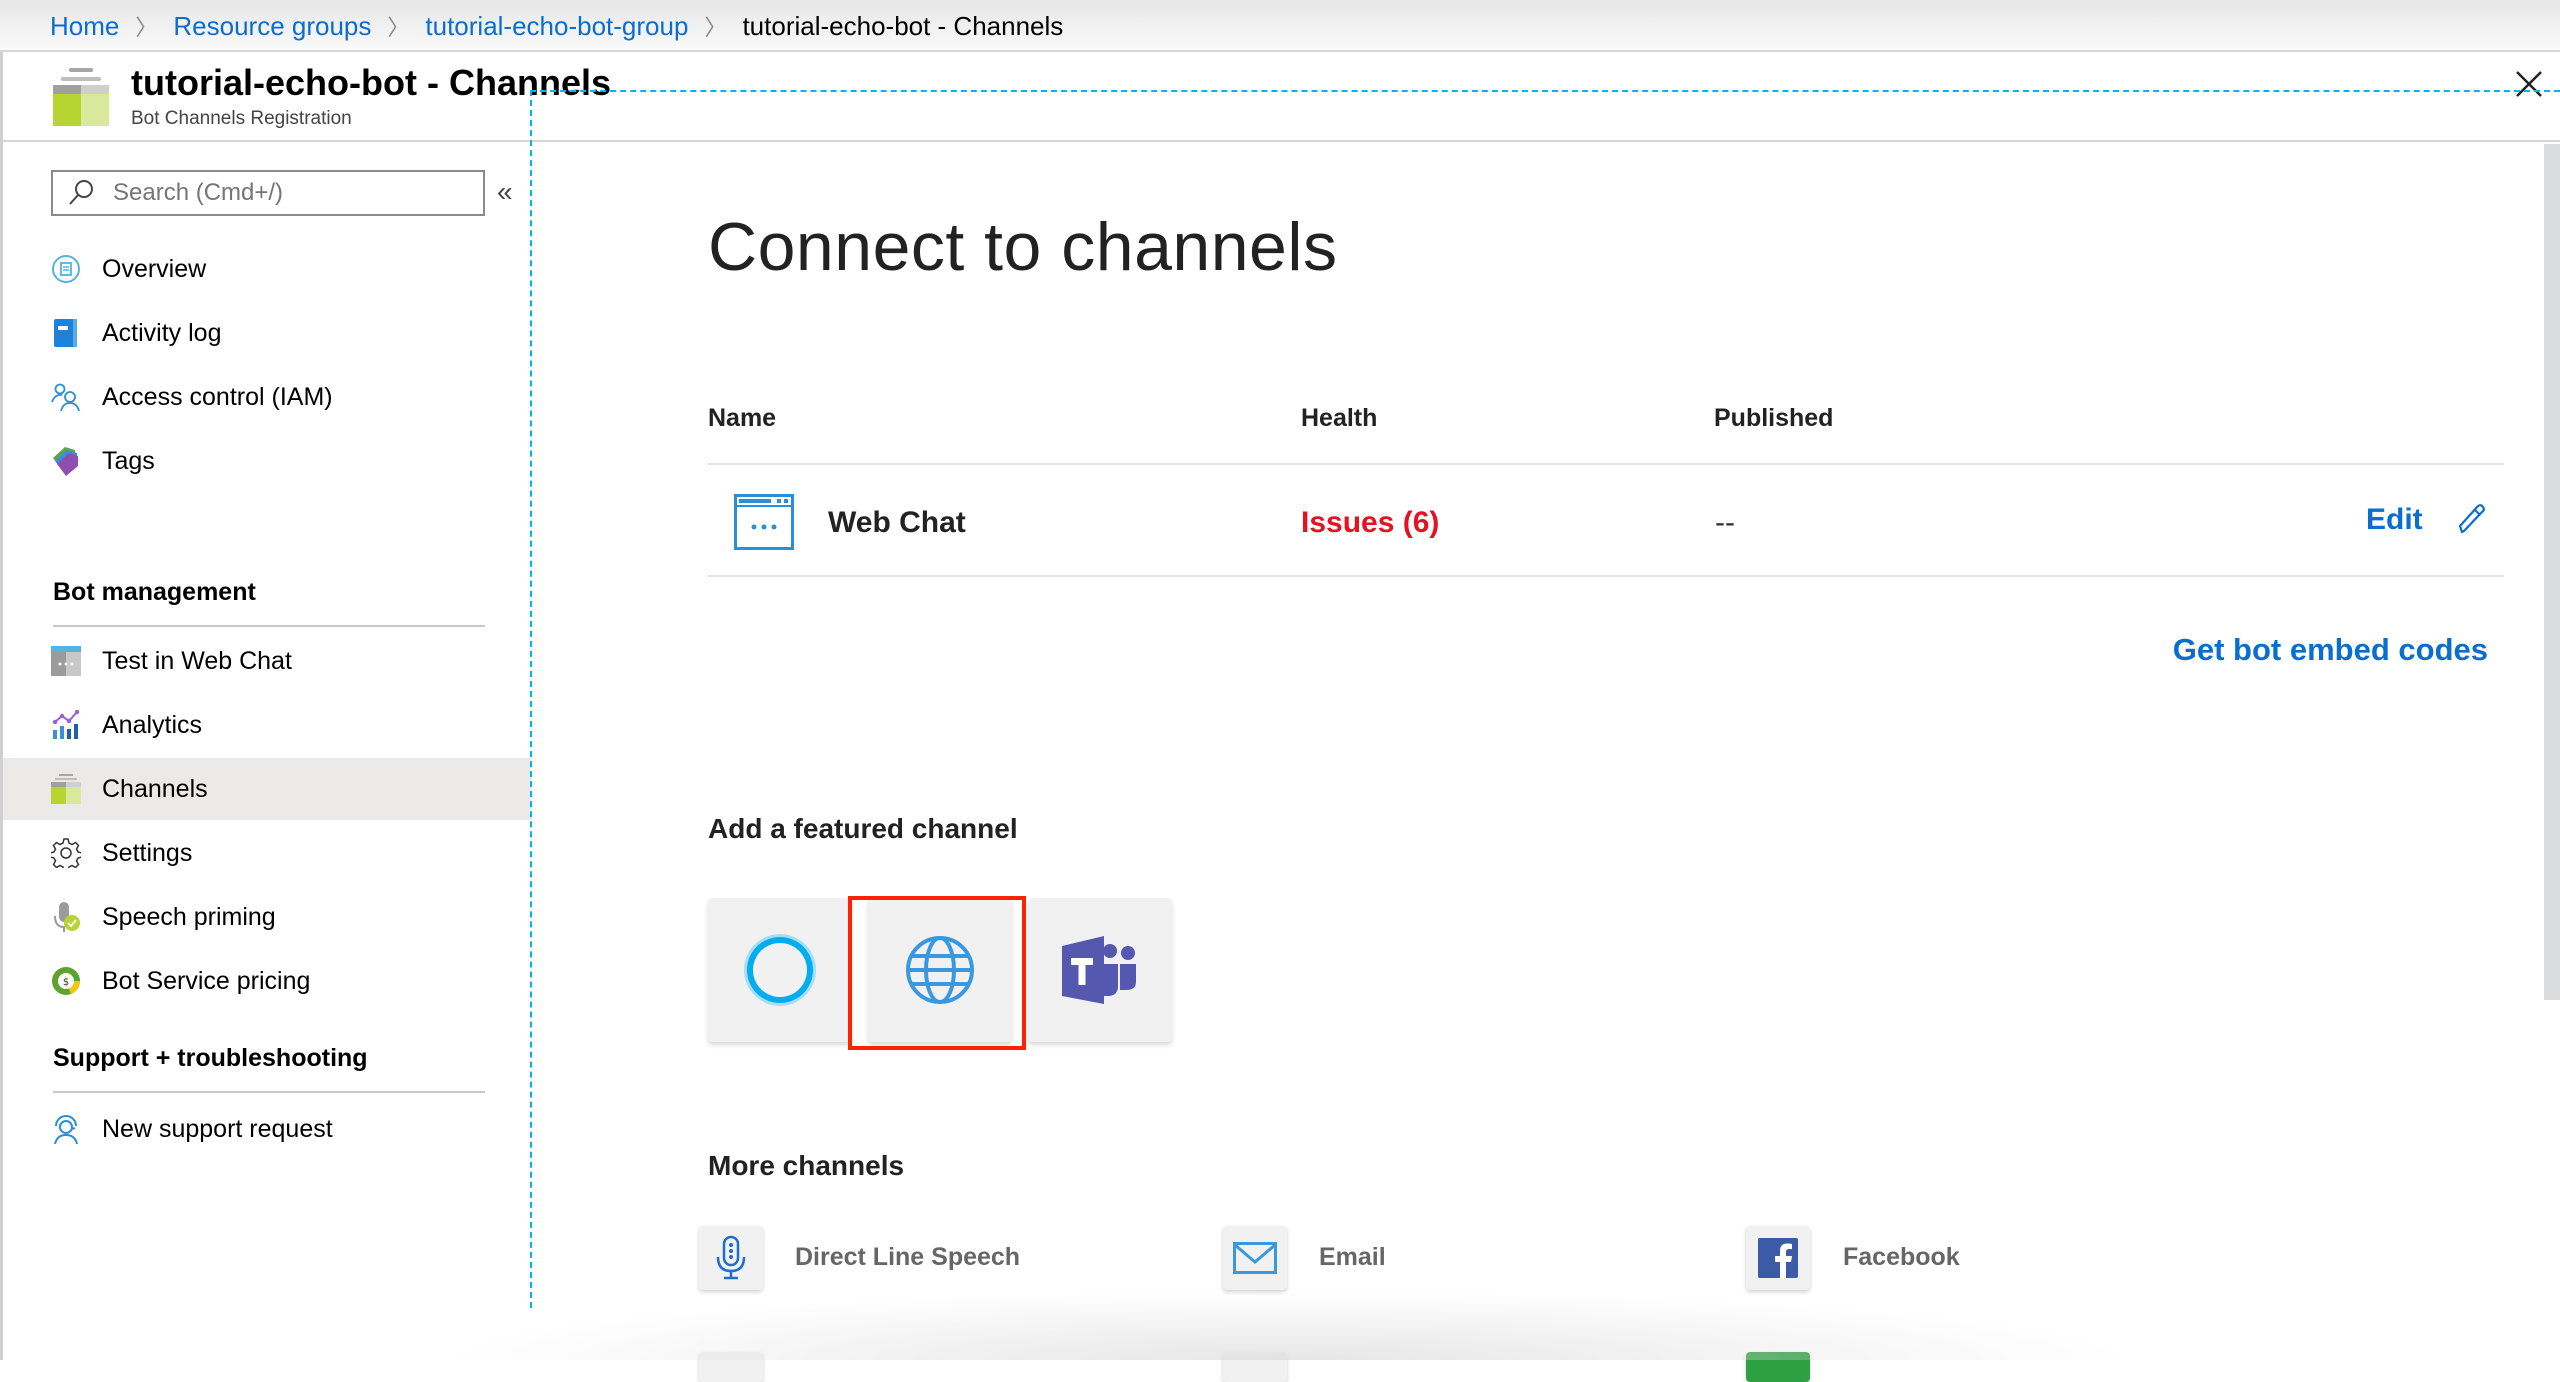  What do you see at coordinates (1901, 1257) in the screenshot?
I see `channel-facebook-label: Facebook` at bounding box center [1901, 1257].